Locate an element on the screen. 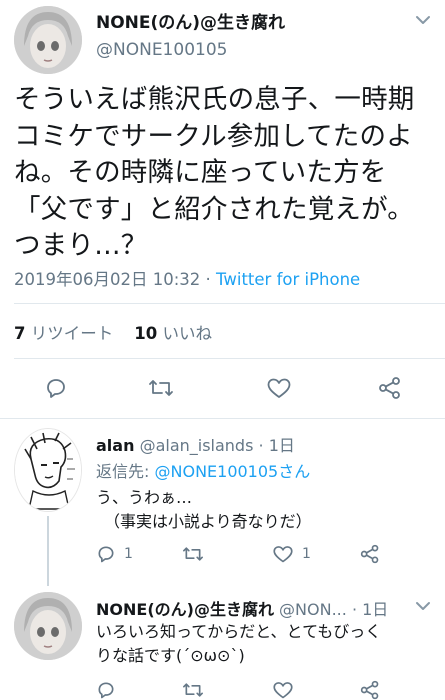 Image resolution: width=445 pixels, height=700 pixels. user-handle: @alan_islands is located at coordinates (197, 445).